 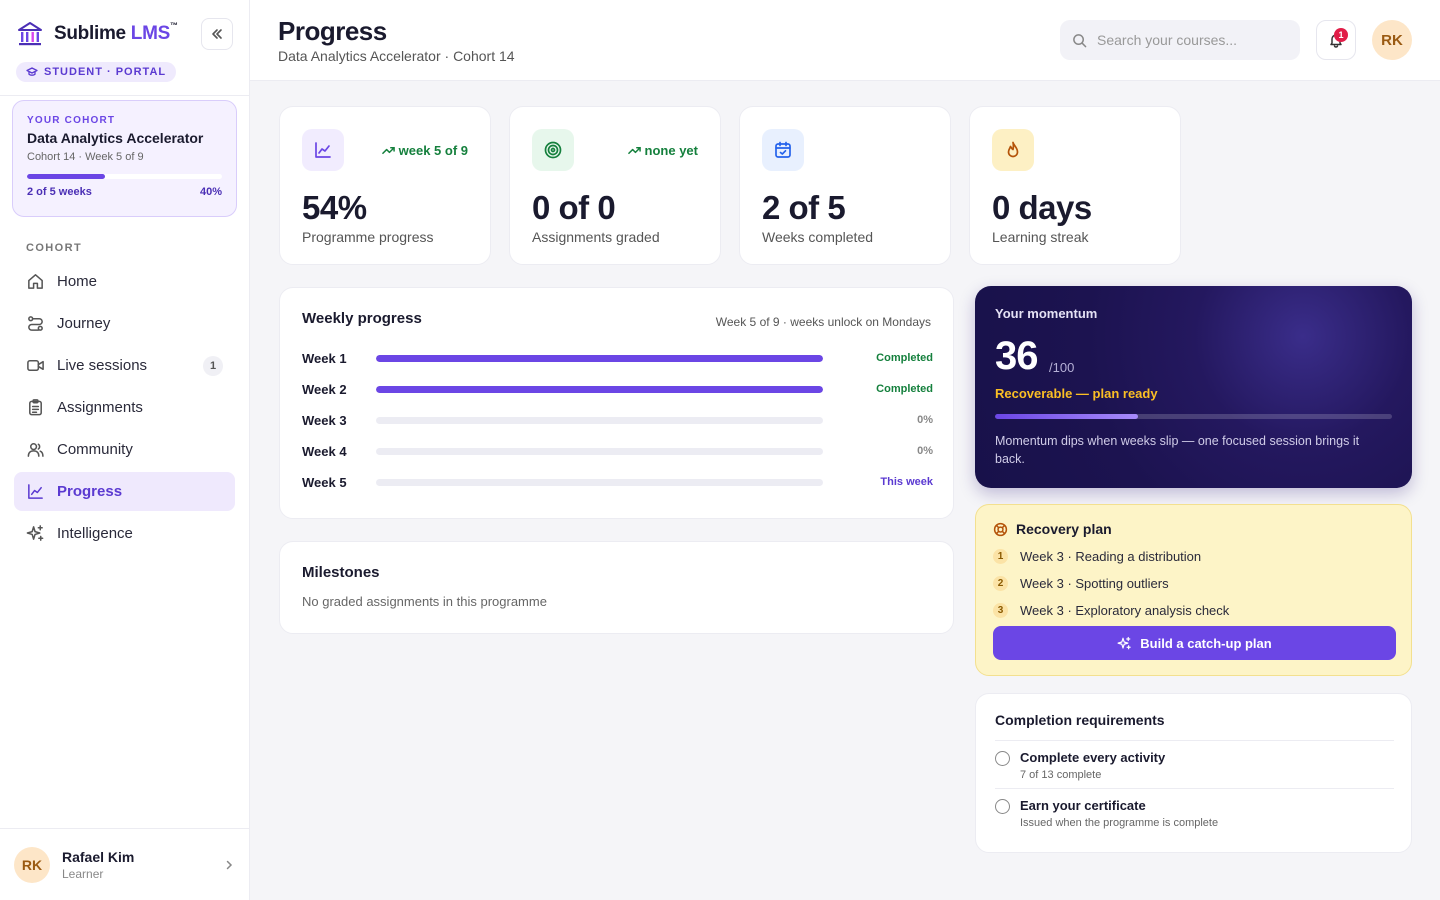 I want to click on requirement-title: Earn your certificate, so click(x=1083, y=805).